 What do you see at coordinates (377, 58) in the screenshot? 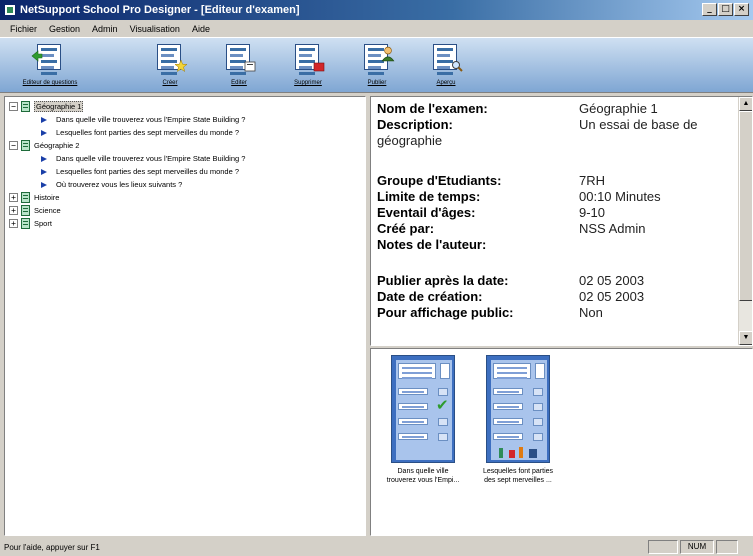
I see `publish-icon` at bounding box center [377, 58].